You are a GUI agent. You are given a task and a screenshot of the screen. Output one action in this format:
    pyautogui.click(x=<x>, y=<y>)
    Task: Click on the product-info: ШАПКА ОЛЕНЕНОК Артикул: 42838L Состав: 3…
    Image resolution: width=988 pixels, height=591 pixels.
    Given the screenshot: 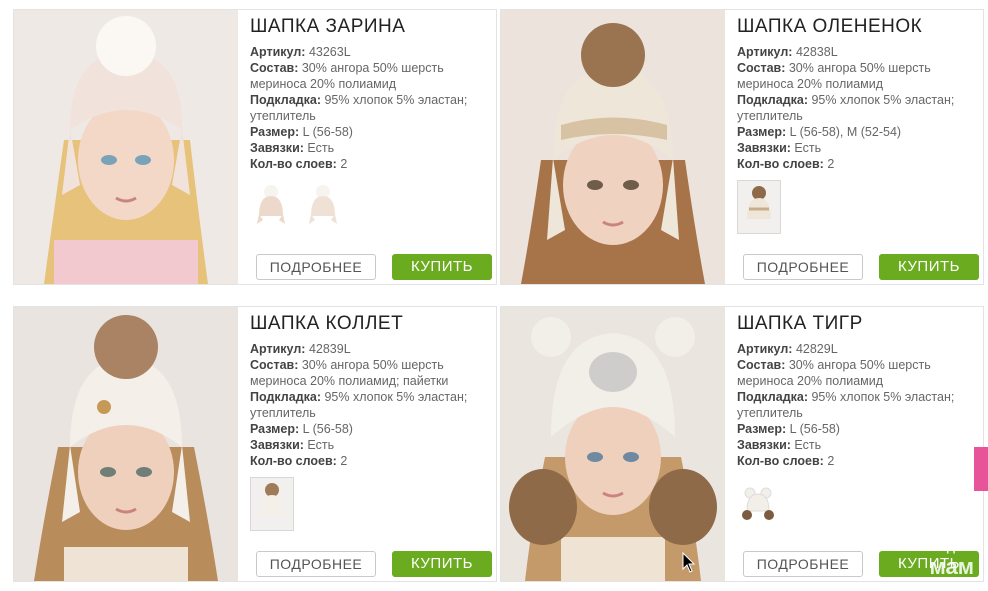 What is the action you would take?
    pyautogui.click(x=856, y=94)
    